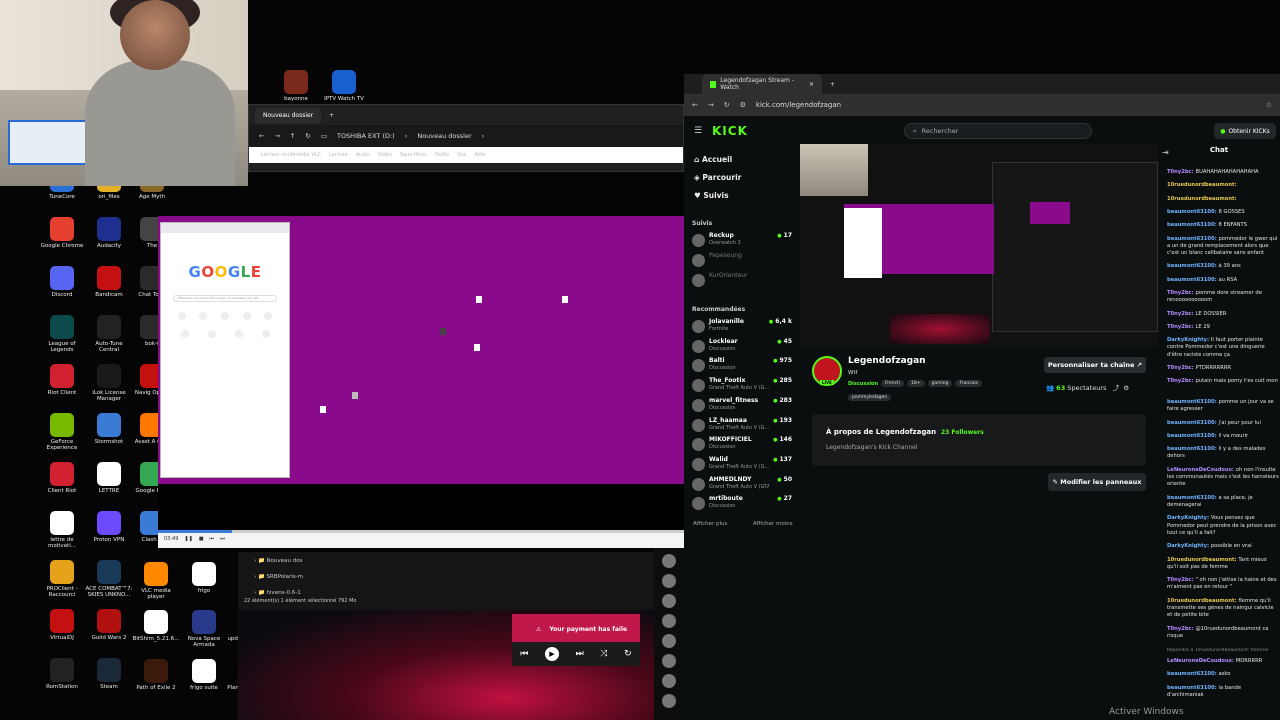 The height and width of the screenshot is (720, 1280). Describe the element at coordinates (331, 115) in the screenshot. I see `new-tab-icon: +` at that location.